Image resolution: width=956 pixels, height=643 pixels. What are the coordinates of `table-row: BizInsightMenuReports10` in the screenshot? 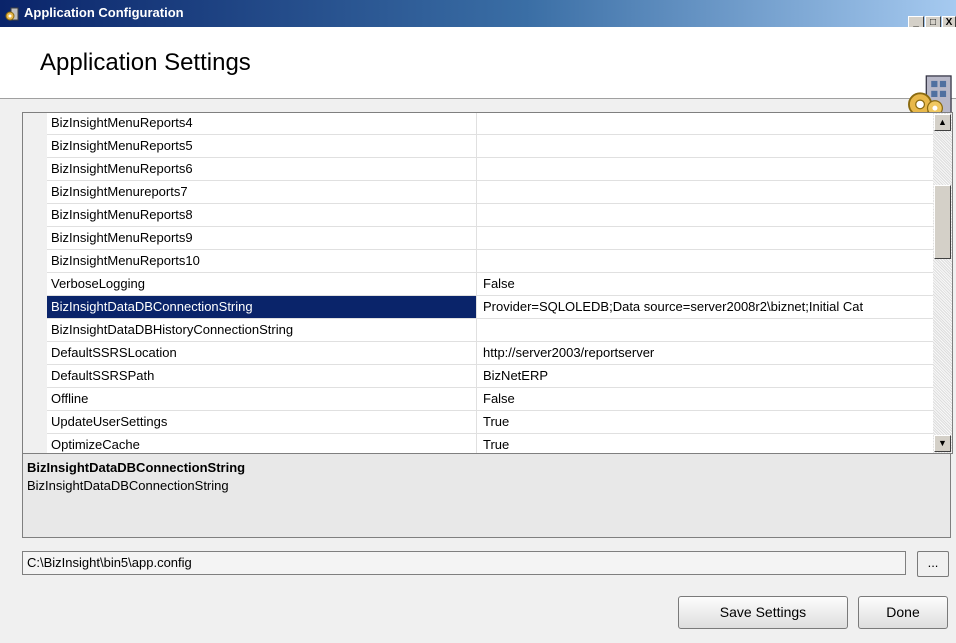 It's located at (490, 261).